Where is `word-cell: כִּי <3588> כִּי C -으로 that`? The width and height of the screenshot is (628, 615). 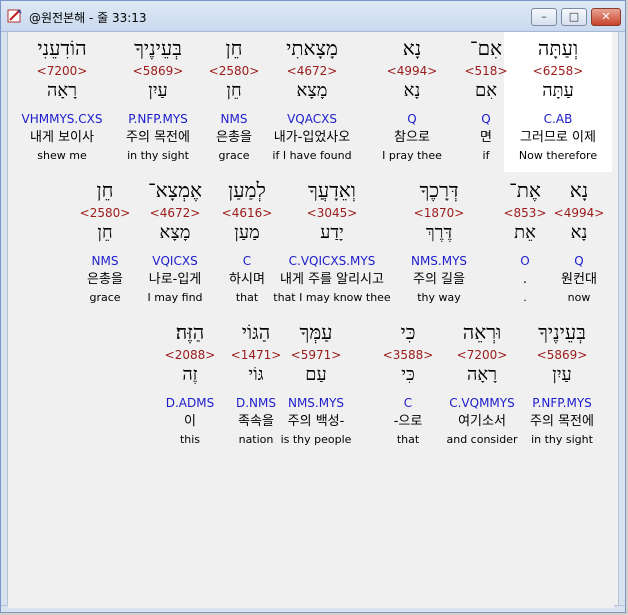 word-cell: כִּי <3588> כִּי C -으로 that is located at coordinates (408, 386).